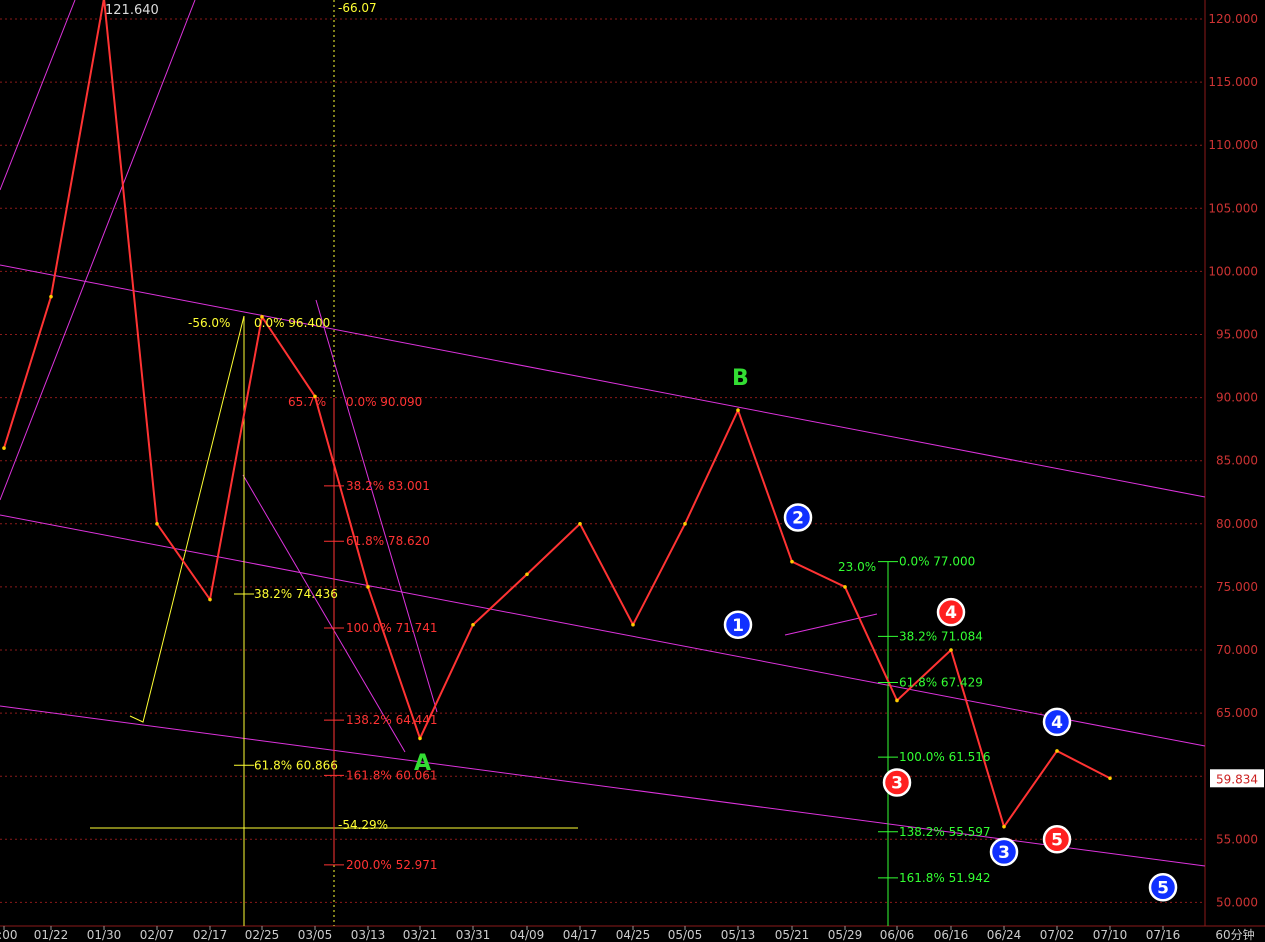 The image size is (1265, 942). I want to click on fib-green-label: 138.2% 55.597, so click(945, 832).